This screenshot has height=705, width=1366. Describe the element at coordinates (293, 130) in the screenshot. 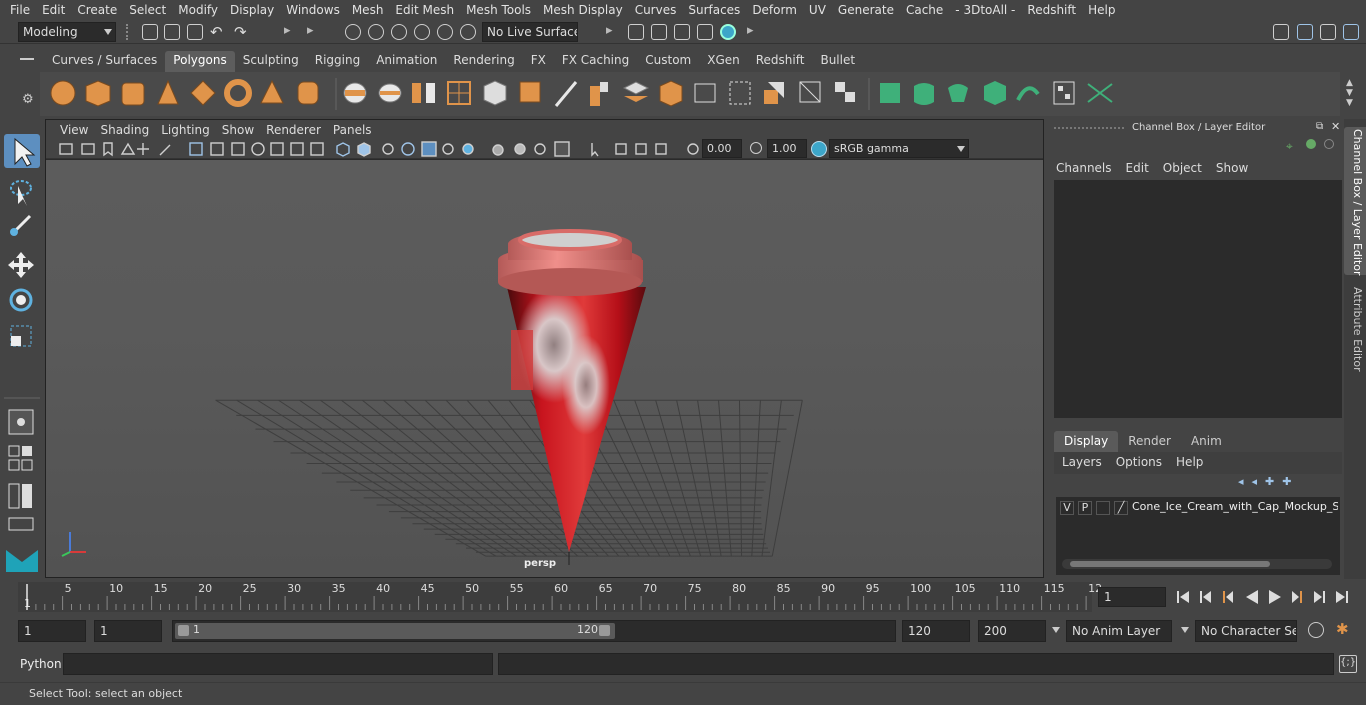

I see `viewport-menu-renderer: Renderer` at that location.